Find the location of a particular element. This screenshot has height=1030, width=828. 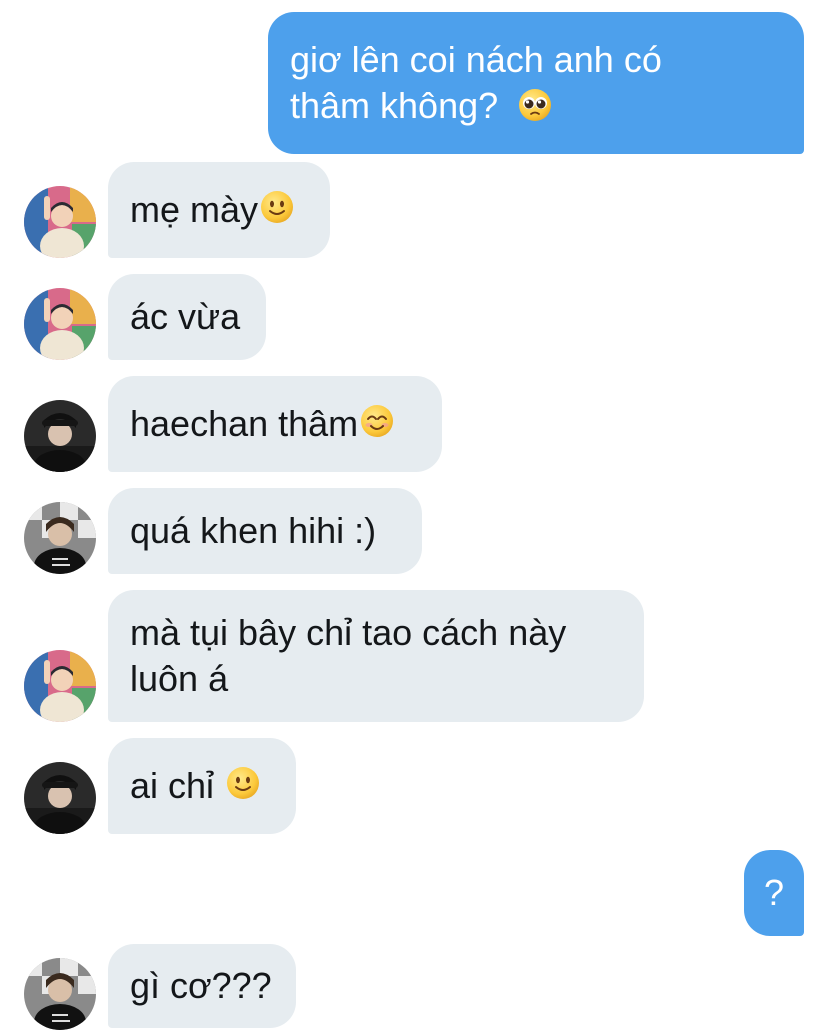

message-row-incoming: quá khen hihi :) is located at coordinates (414, 531).